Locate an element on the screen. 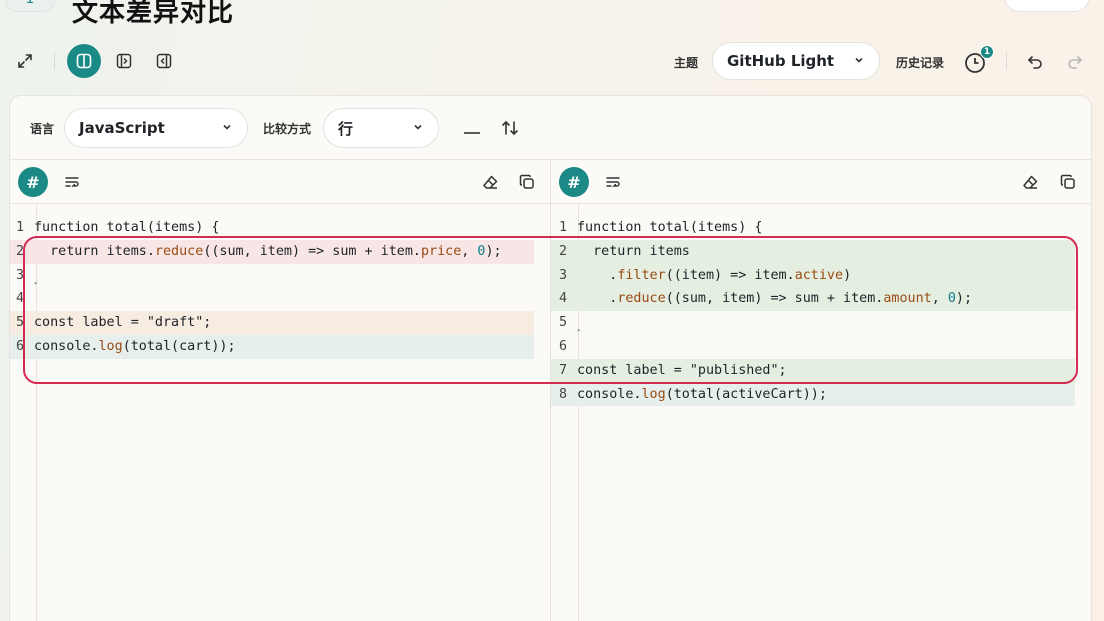 Image resolution: width=1104 pixels, height=621 pixels. code-line: 6 is located at coordinates (821, 347).